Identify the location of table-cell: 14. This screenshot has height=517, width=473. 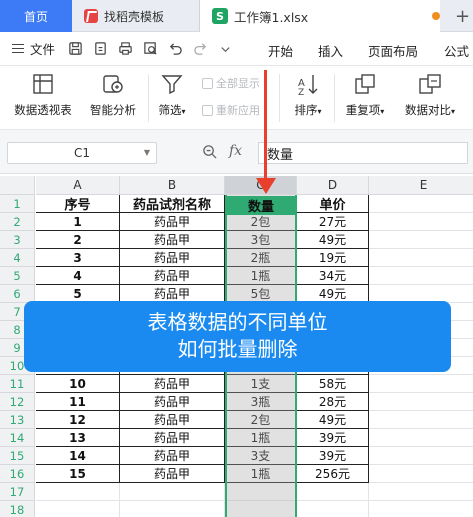
(78, 456).